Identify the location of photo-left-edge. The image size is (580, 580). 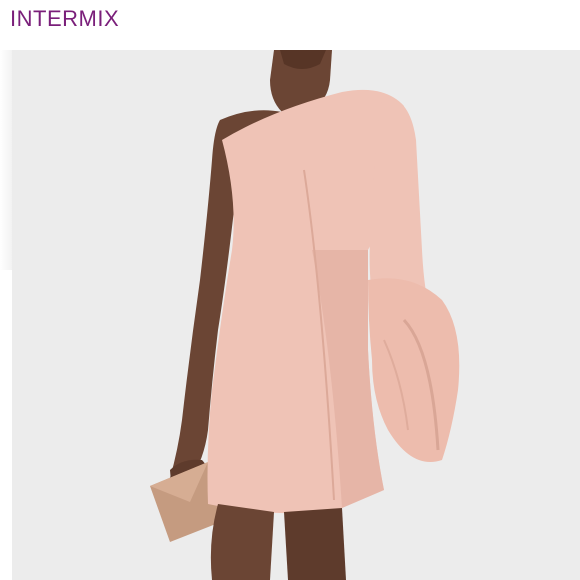
(6, 160).